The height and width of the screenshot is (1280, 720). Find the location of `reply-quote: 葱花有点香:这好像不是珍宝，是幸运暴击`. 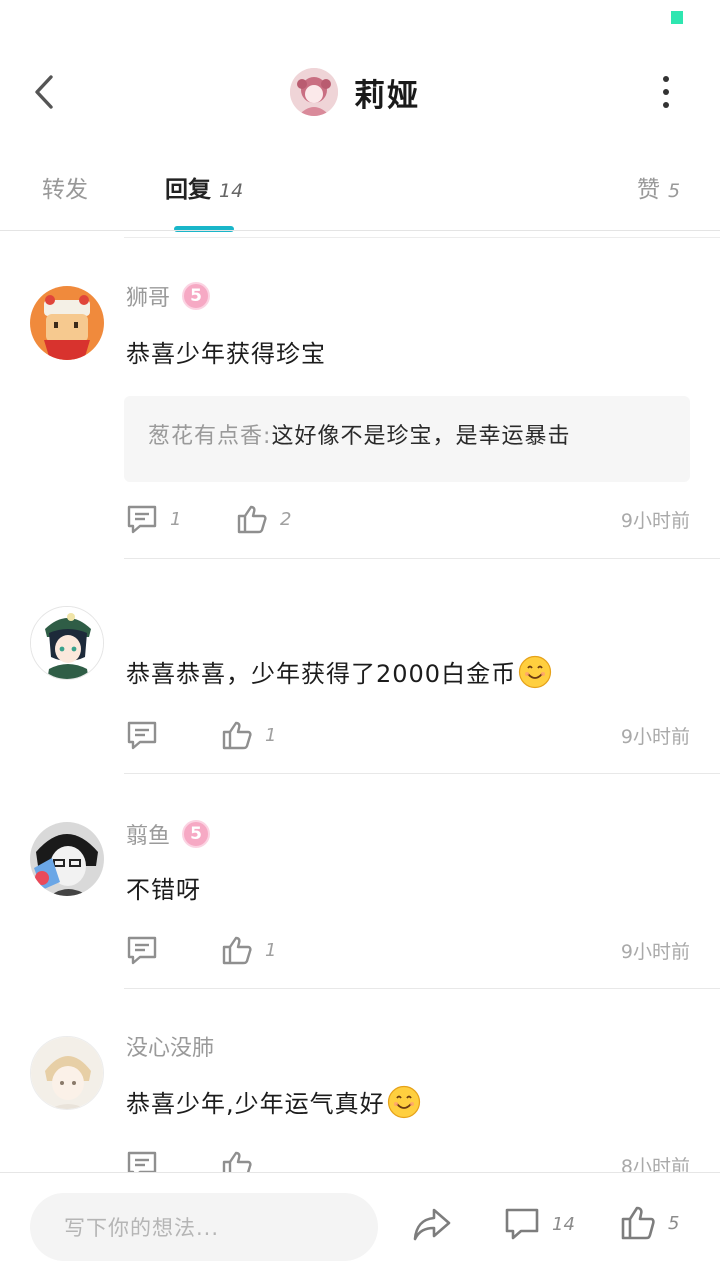

reply-quote: 葱花有点香:这好像不是珍宝，是幸运暴击 is located at coordinates (407, 439).